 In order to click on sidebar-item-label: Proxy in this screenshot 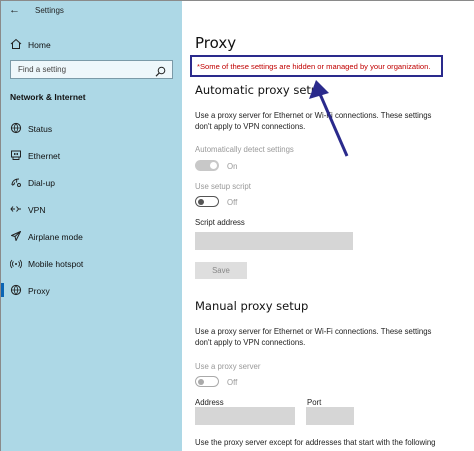, I will do `click(39, 291)`.